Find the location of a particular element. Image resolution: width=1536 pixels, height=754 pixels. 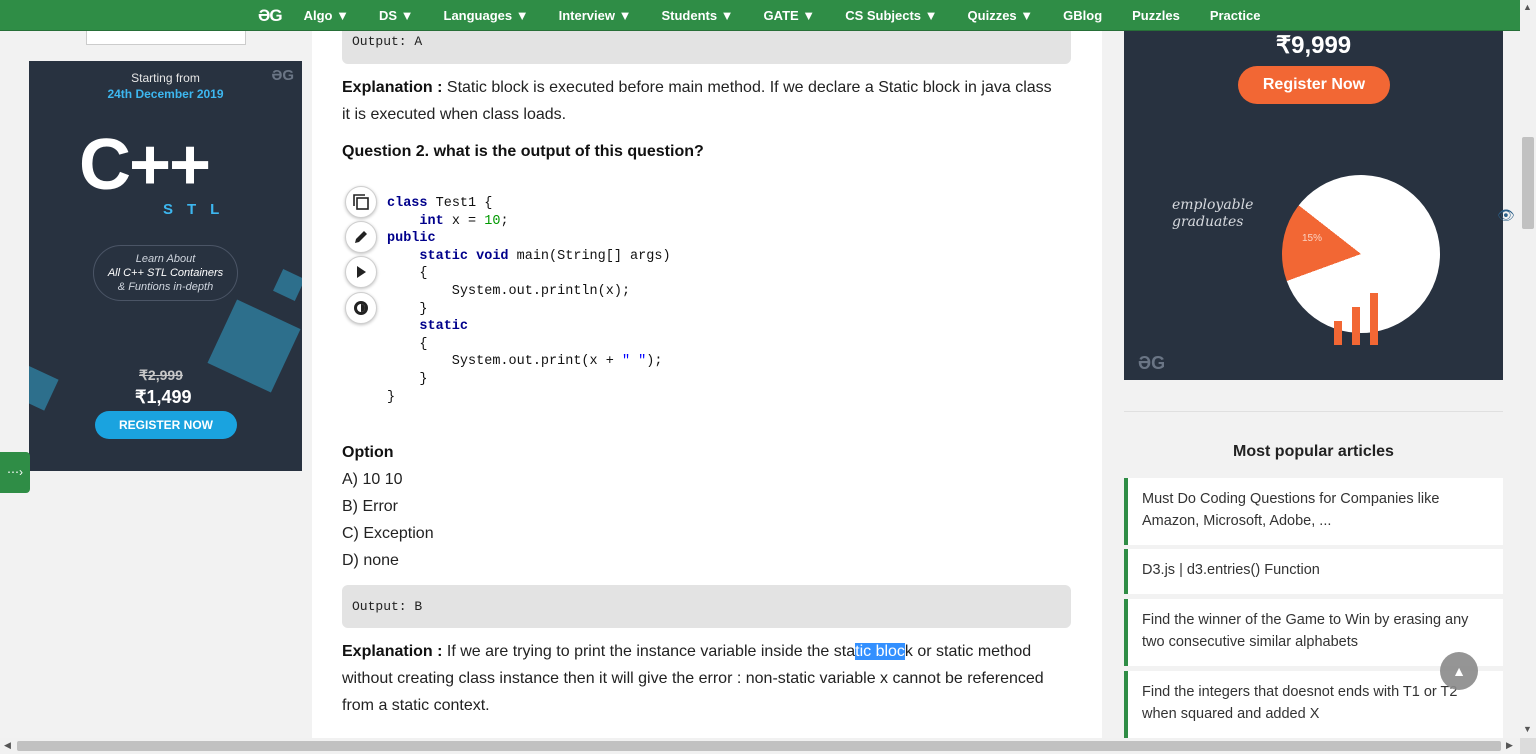

side-drawer-tab: ⋯› is located at coordinates (15, 472).